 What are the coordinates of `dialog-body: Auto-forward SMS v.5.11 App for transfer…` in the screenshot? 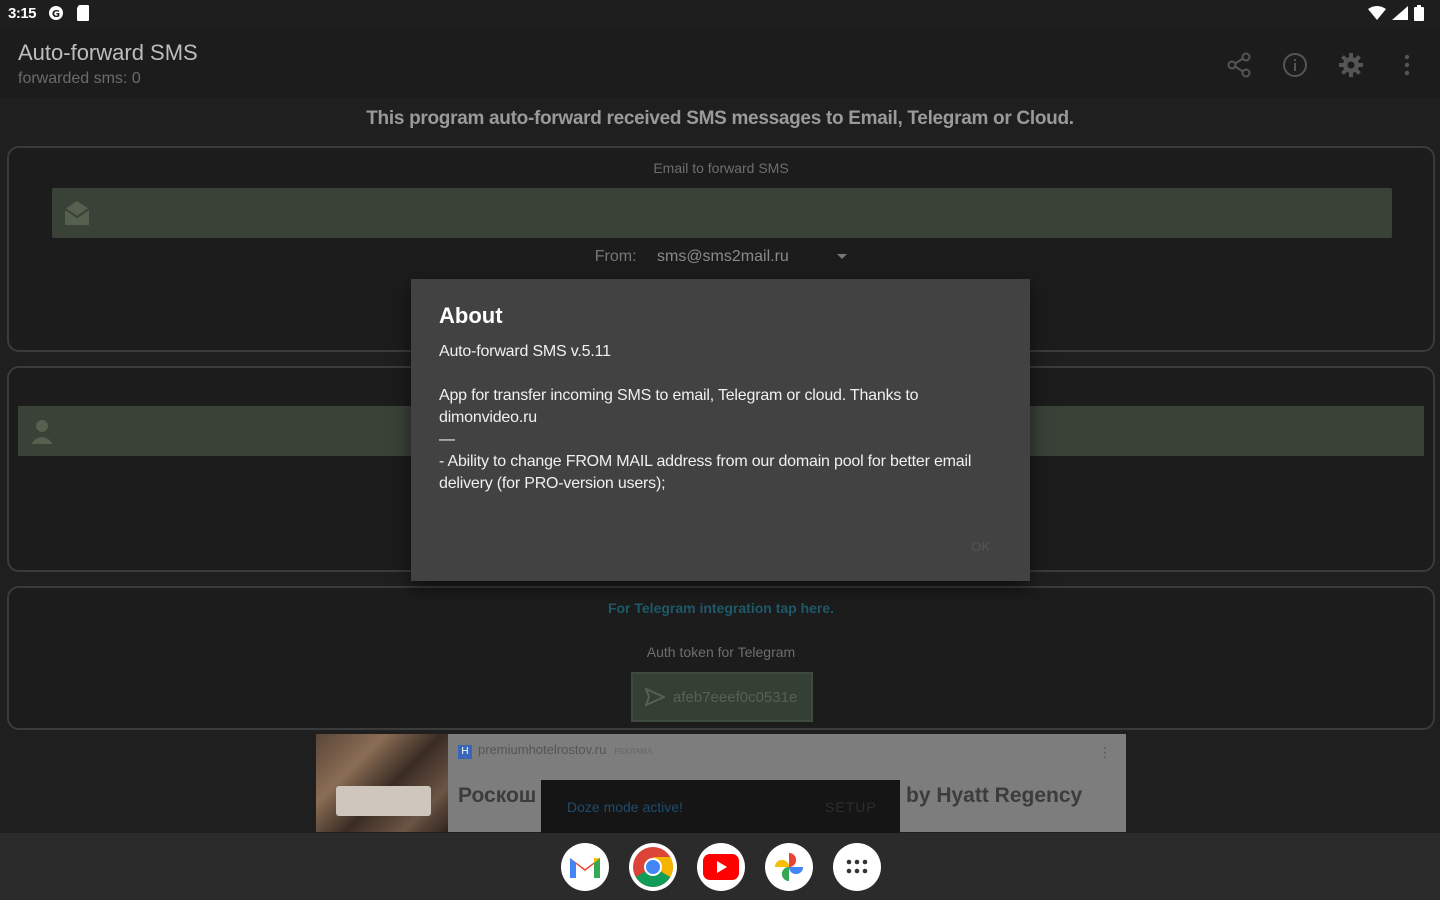 It's located at (705, 417).